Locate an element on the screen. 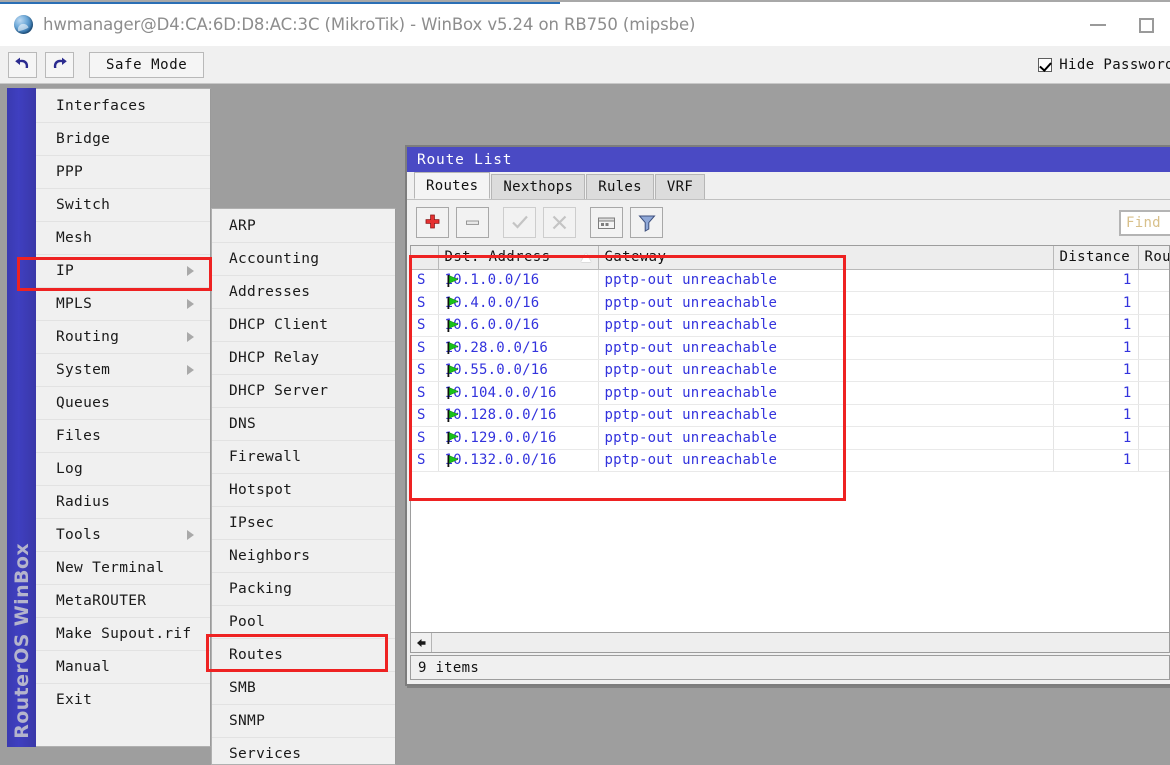  ip-submenu-item-label: Firewall is located at coordinates (265, 457).